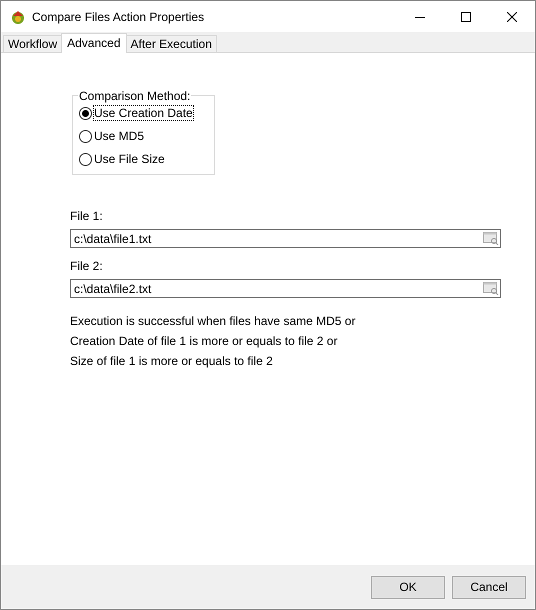 This screenshot has width=536, height=610. Describe the element at coordinates (408, 587) in the screenshot. I see `dialog-button: OK` at that location.